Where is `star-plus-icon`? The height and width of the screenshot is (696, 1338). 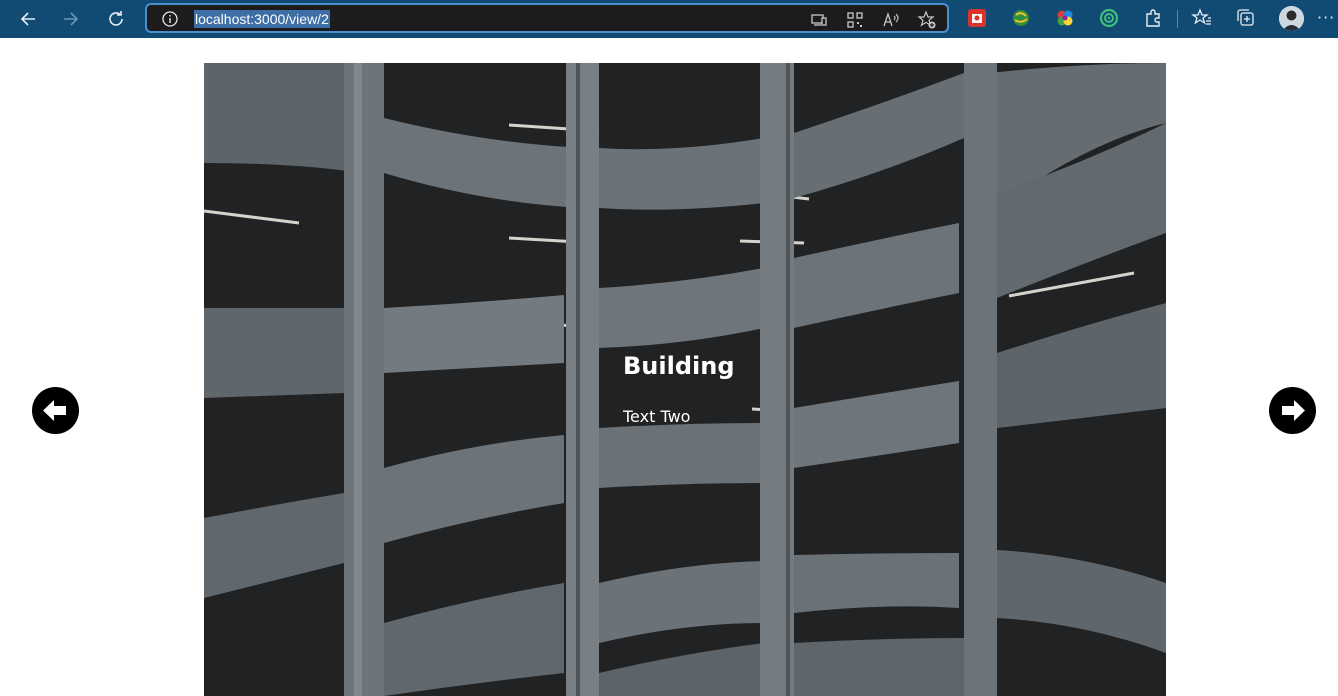
star-plus-icon is located at coordinates (927, 20).